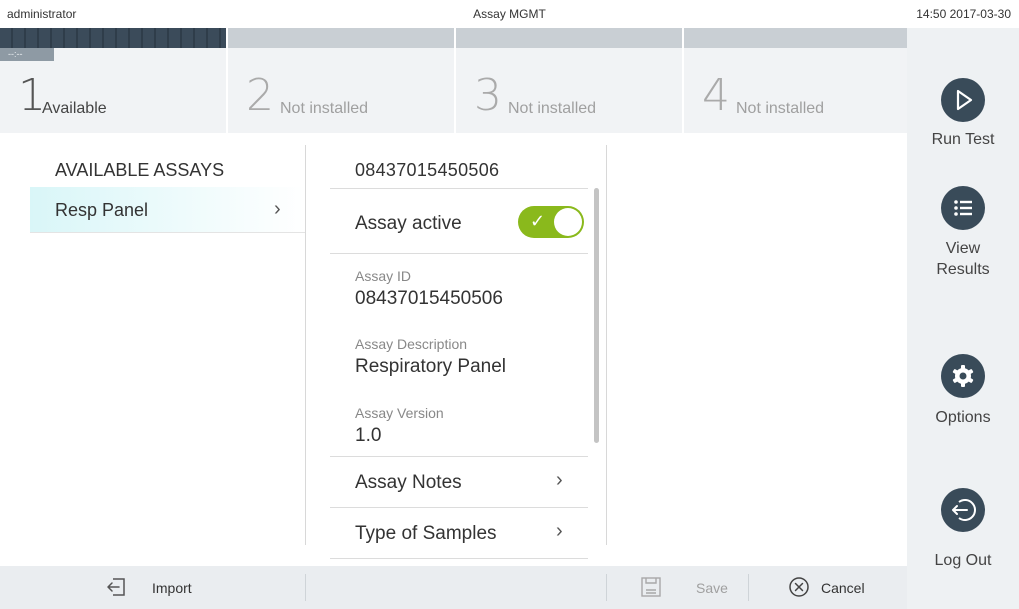 This screenshot has width=1019, height=609. What do you see at coordinates (963, 510) in the screenshot?
I see `logout-icon` at bounding box center [963, 510].